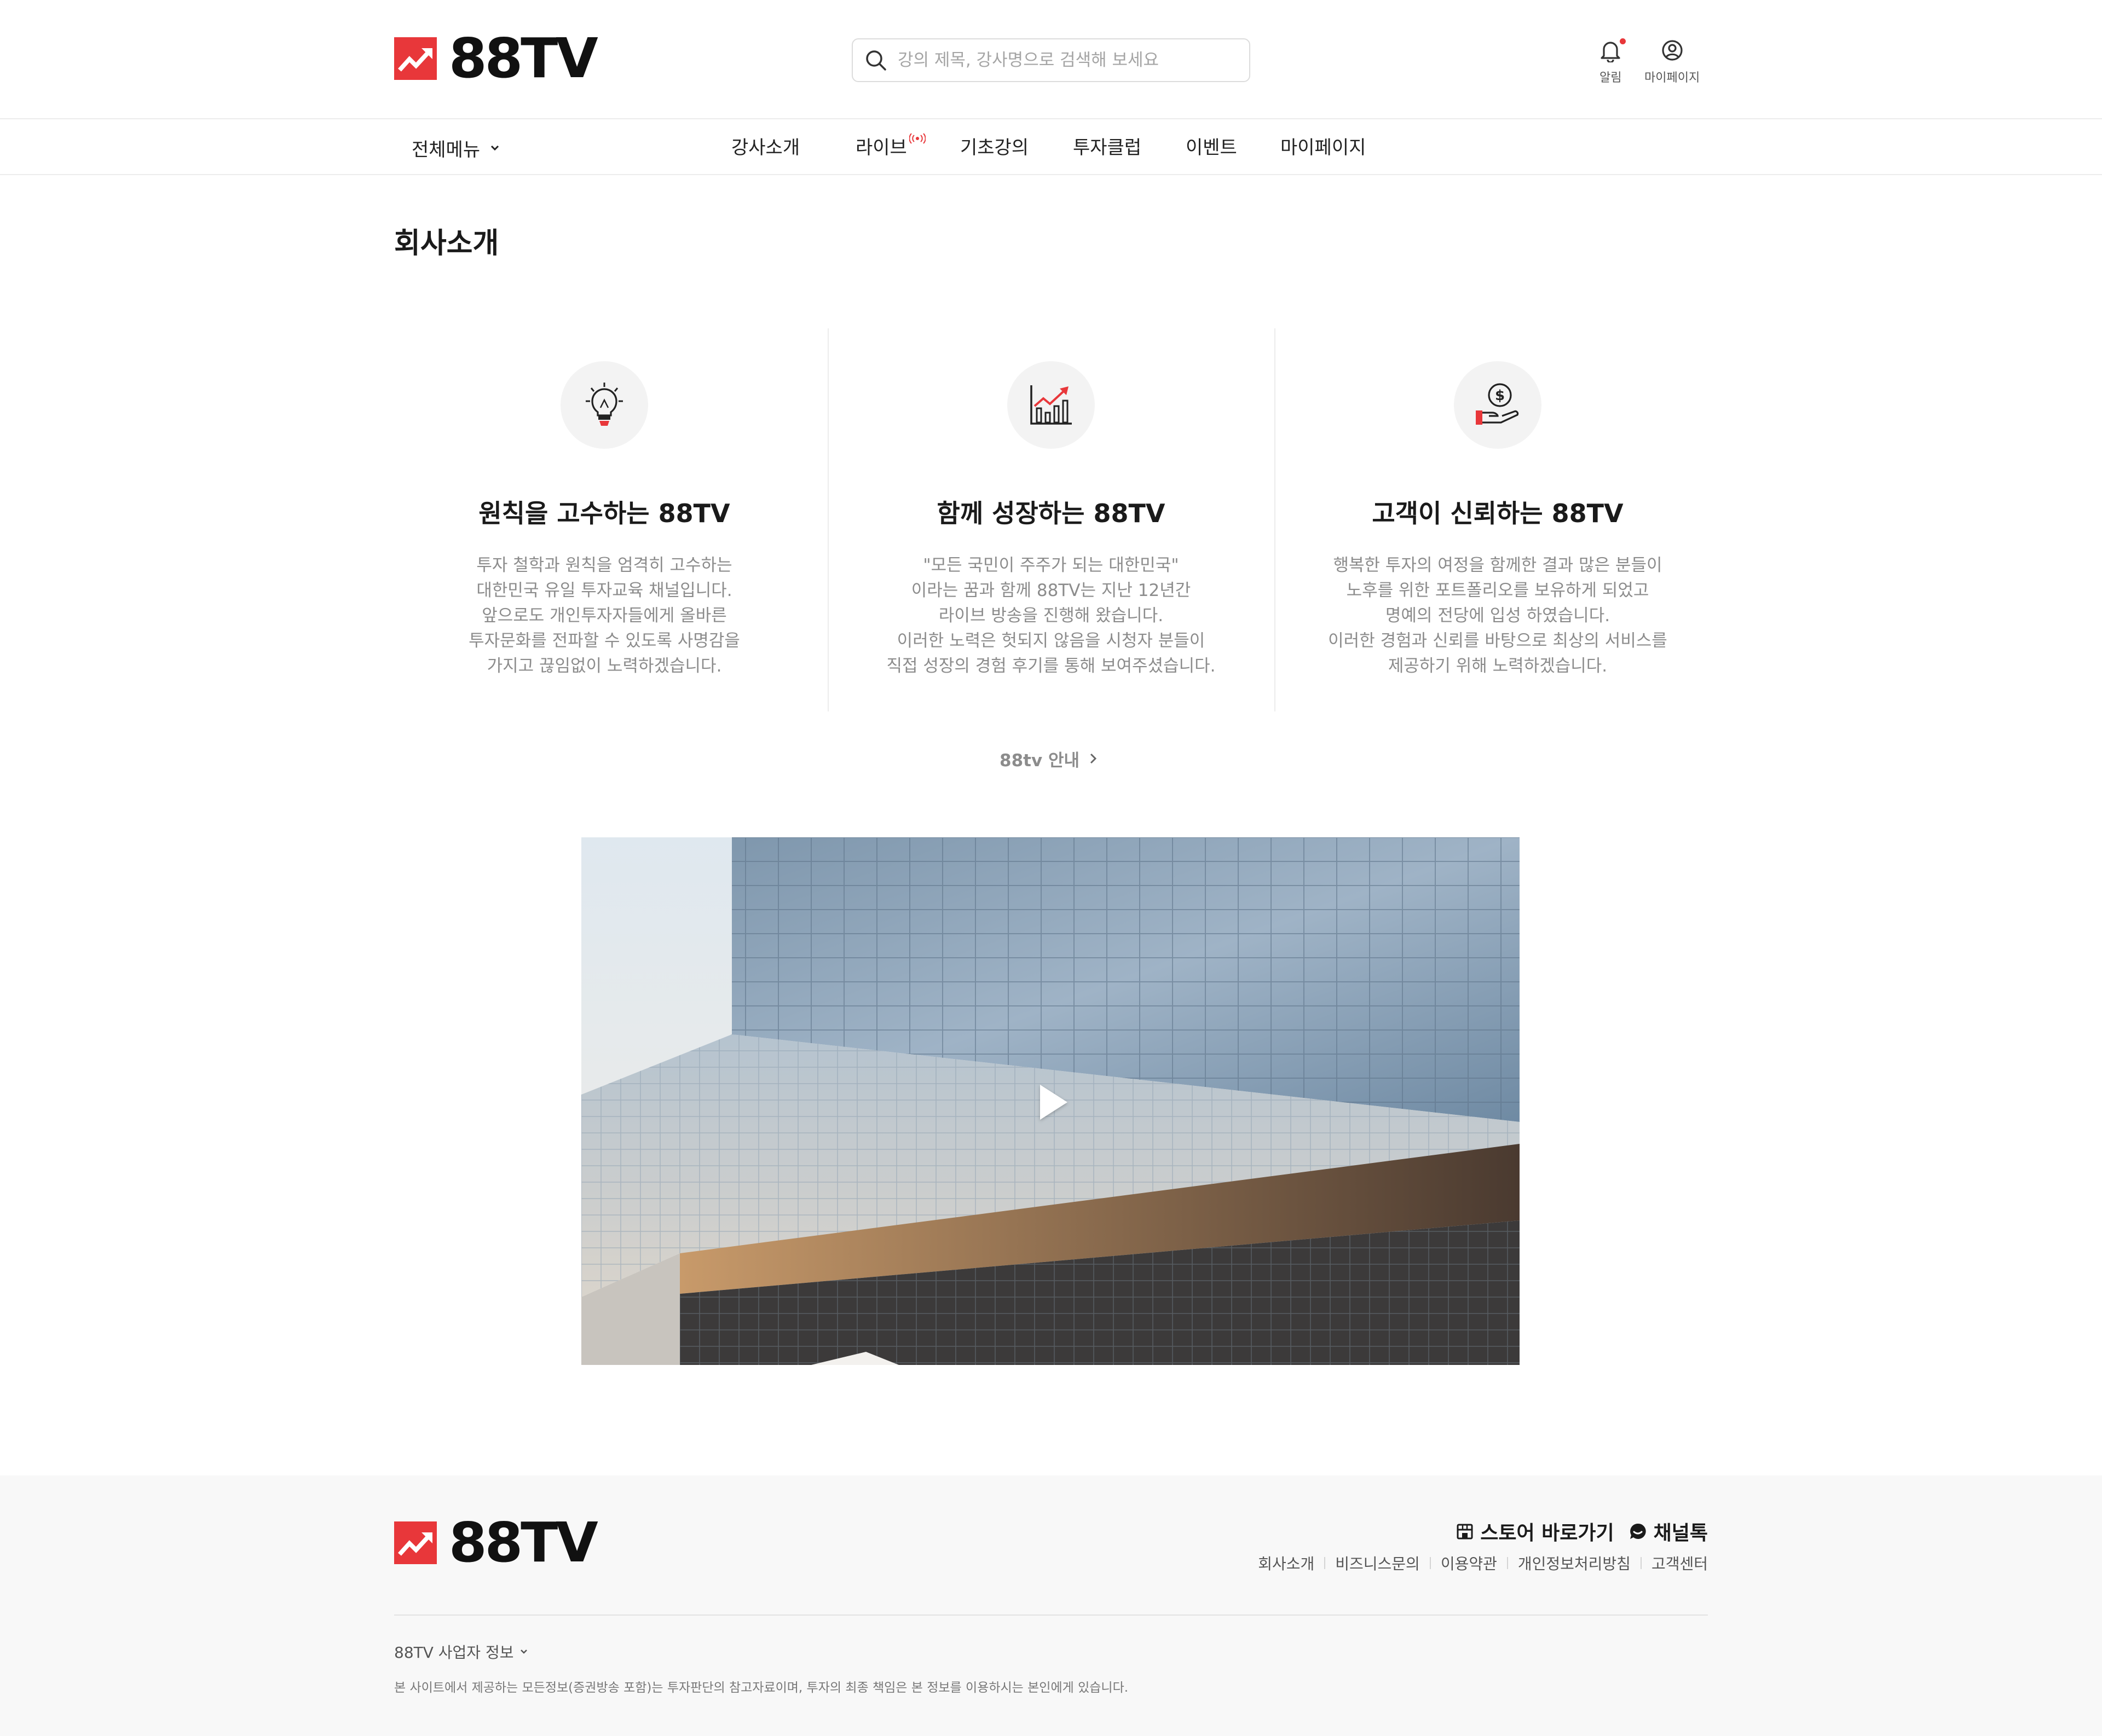 The image size is (2102, 1736). I want to click on store-link: 스토어 바로가기, so click(1535, 1531).